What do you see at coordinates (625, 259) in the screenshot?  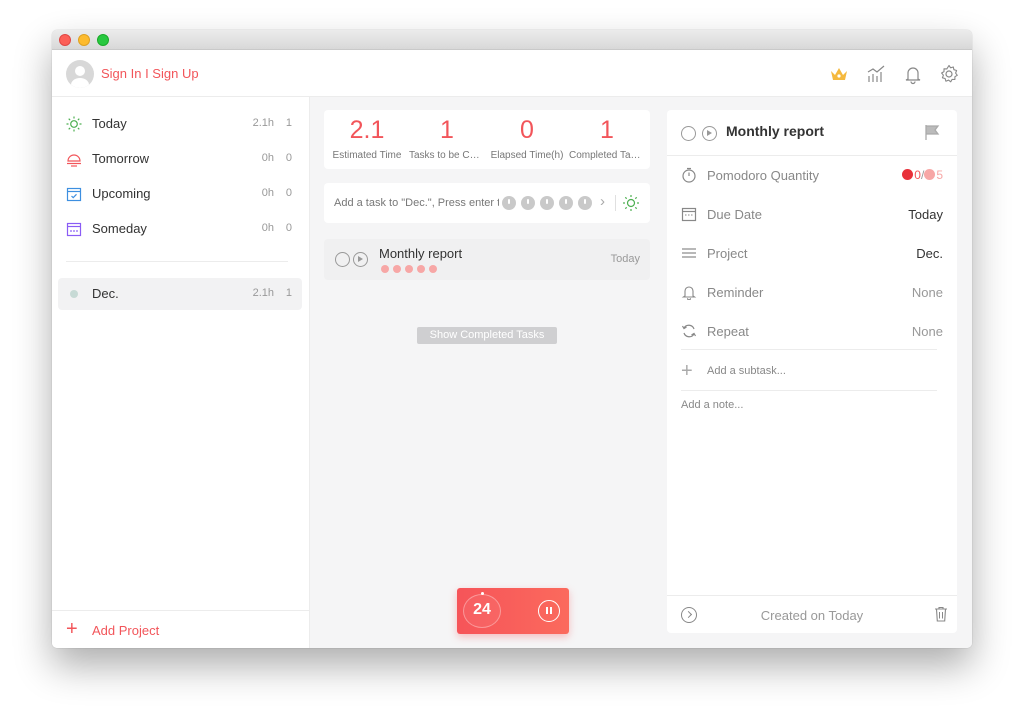 I see `task-due-date: Today` at bounding box center [625, 259].